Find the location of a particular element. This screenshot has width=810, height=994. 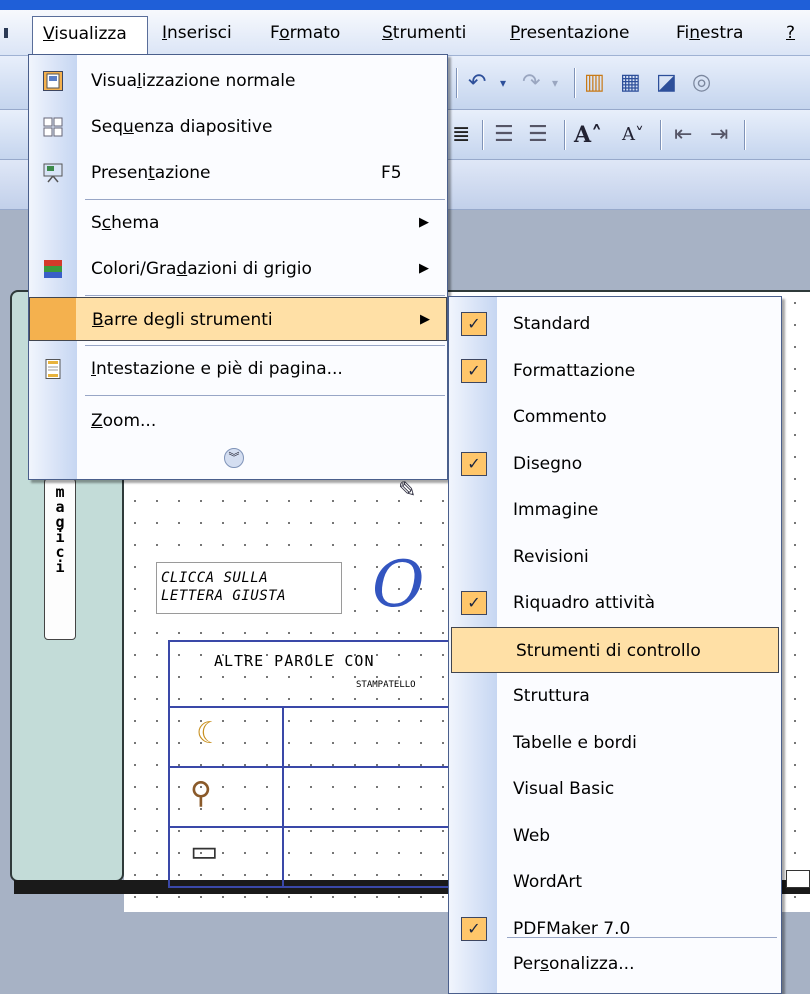

menubar-grip is located at coordinates (6, 33).